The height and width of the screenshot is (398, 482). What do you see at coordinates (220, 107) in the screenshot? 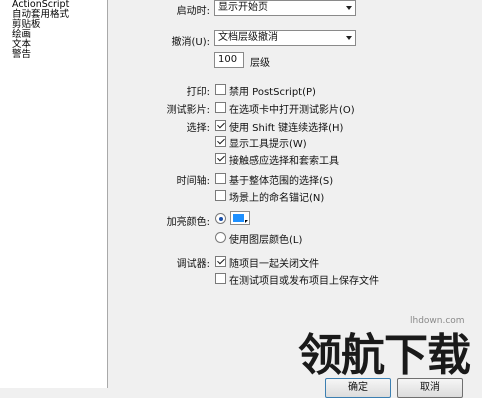
I see `open-test-movie-in-tab-checkbox` at bounding box center [220, 107].